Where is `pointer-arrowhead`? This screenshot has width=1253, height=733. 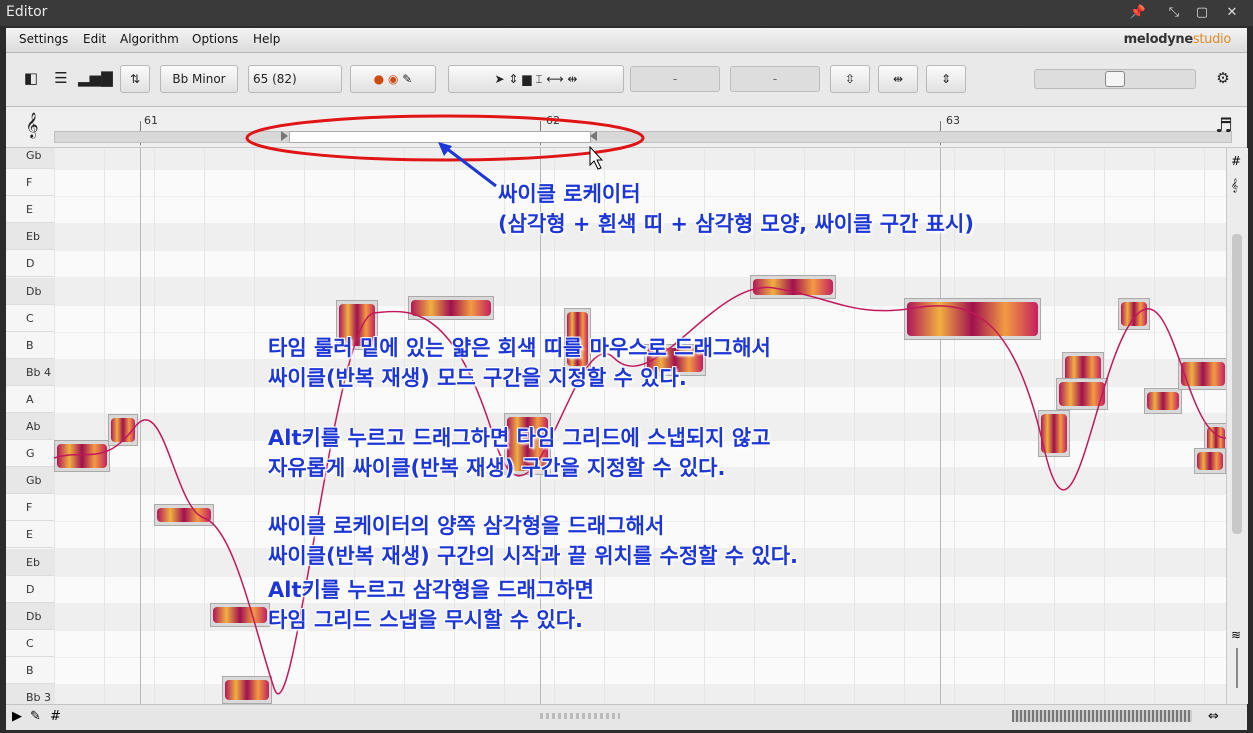
pointer-arrowhead is located at coordinates (445, 149).